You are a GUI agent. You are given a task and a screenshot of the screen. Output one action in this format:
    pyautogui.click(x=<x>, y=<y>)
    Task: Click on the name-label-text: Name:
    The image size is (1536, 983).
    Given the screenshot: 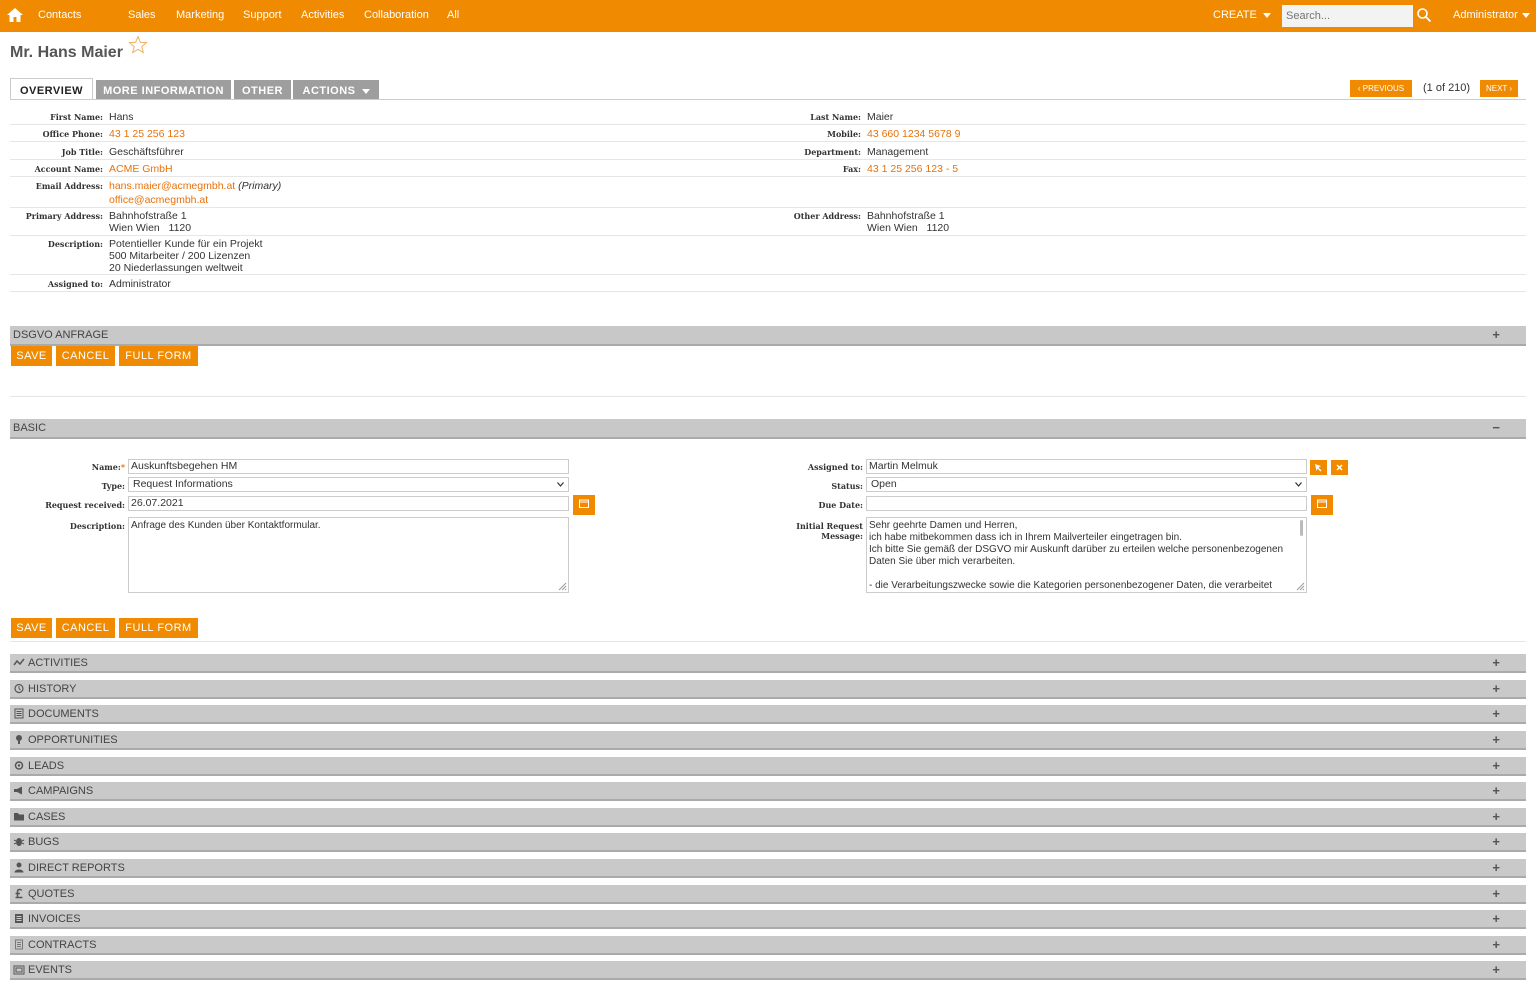 What is the action you would take?
    pyautogui.click(x=106, y=467)
    